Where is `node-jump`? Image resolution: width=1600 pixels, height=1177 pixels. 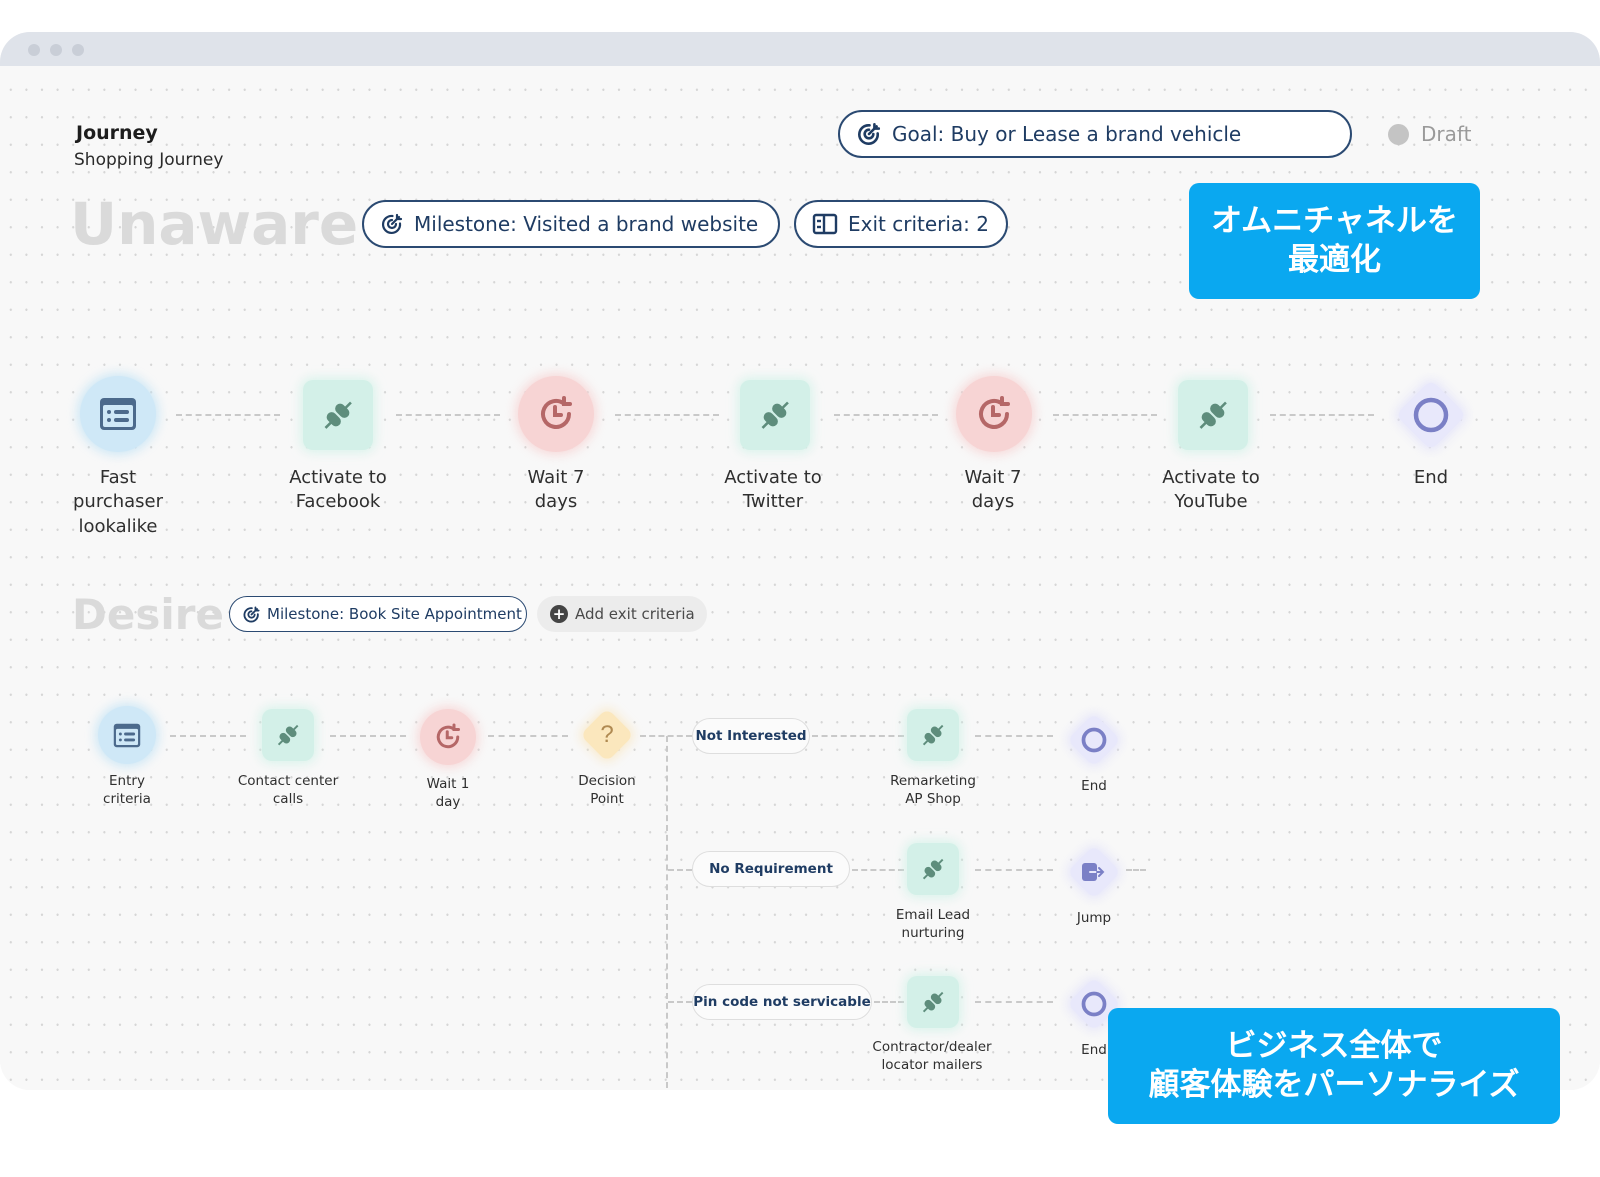
node-jump is located at coordinates (1094, 872).